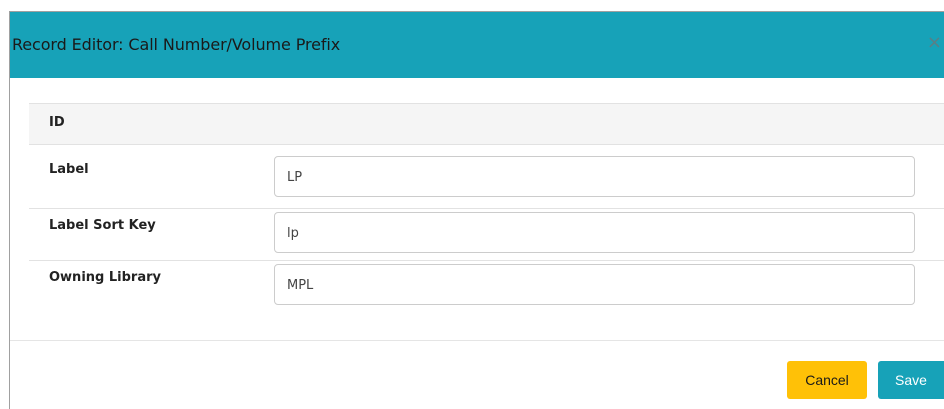 The height and width of the screenshot is (409, 944). What do you see at coordinates (827, 380) in the screenshot?
I see `cancel-button: Cancel` at bounding box center [827, 380].